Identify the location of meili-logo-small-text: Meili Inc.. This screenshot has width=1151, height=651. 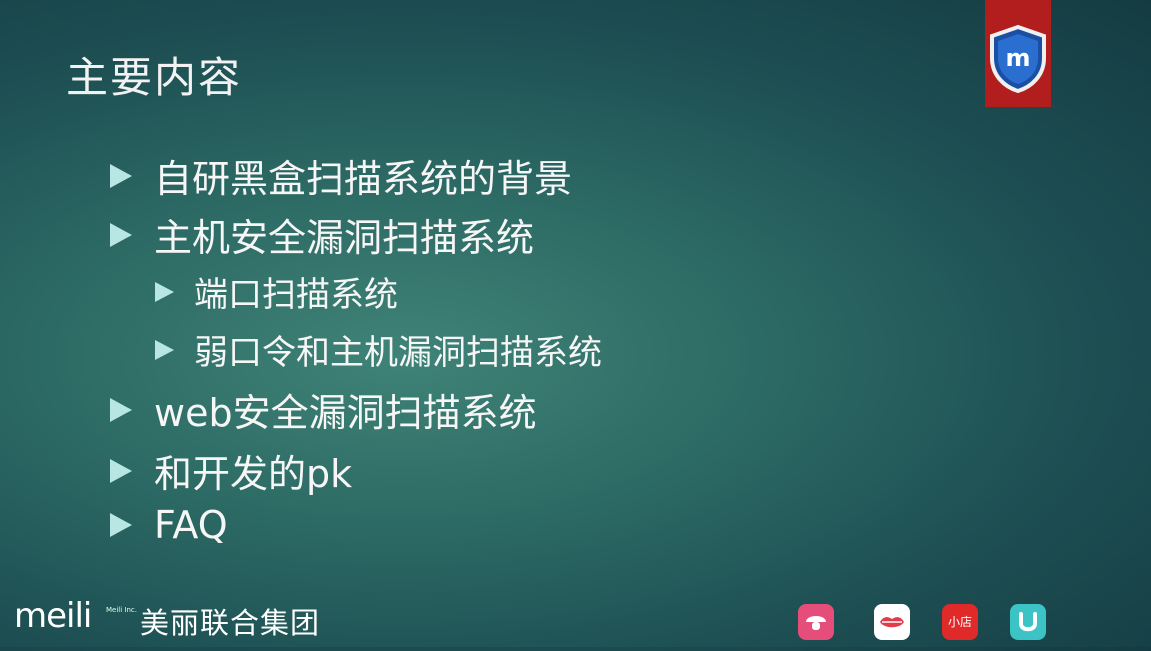
(121, 610).